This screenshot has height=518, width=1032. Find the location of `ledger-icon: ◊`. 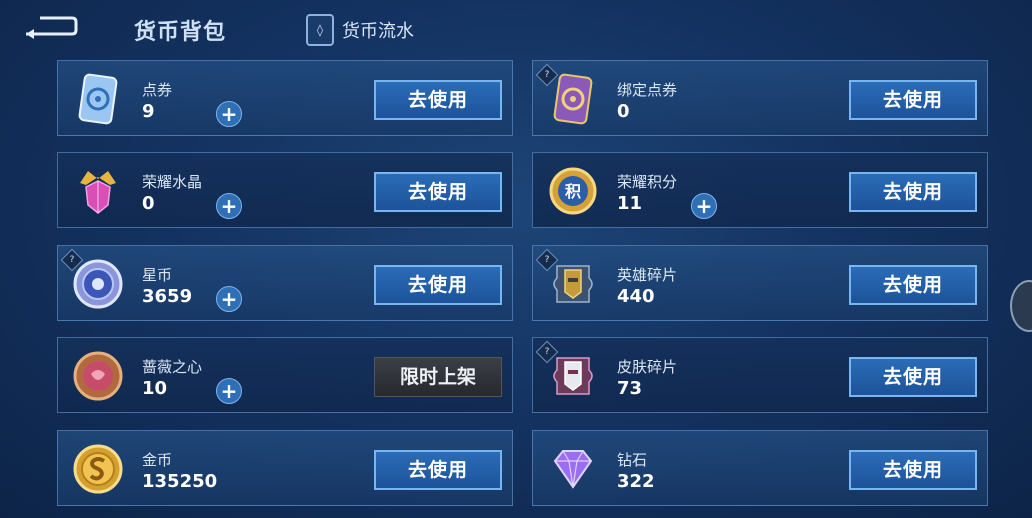

ledger-icon: ◊ is located at coordinates (320, 30).